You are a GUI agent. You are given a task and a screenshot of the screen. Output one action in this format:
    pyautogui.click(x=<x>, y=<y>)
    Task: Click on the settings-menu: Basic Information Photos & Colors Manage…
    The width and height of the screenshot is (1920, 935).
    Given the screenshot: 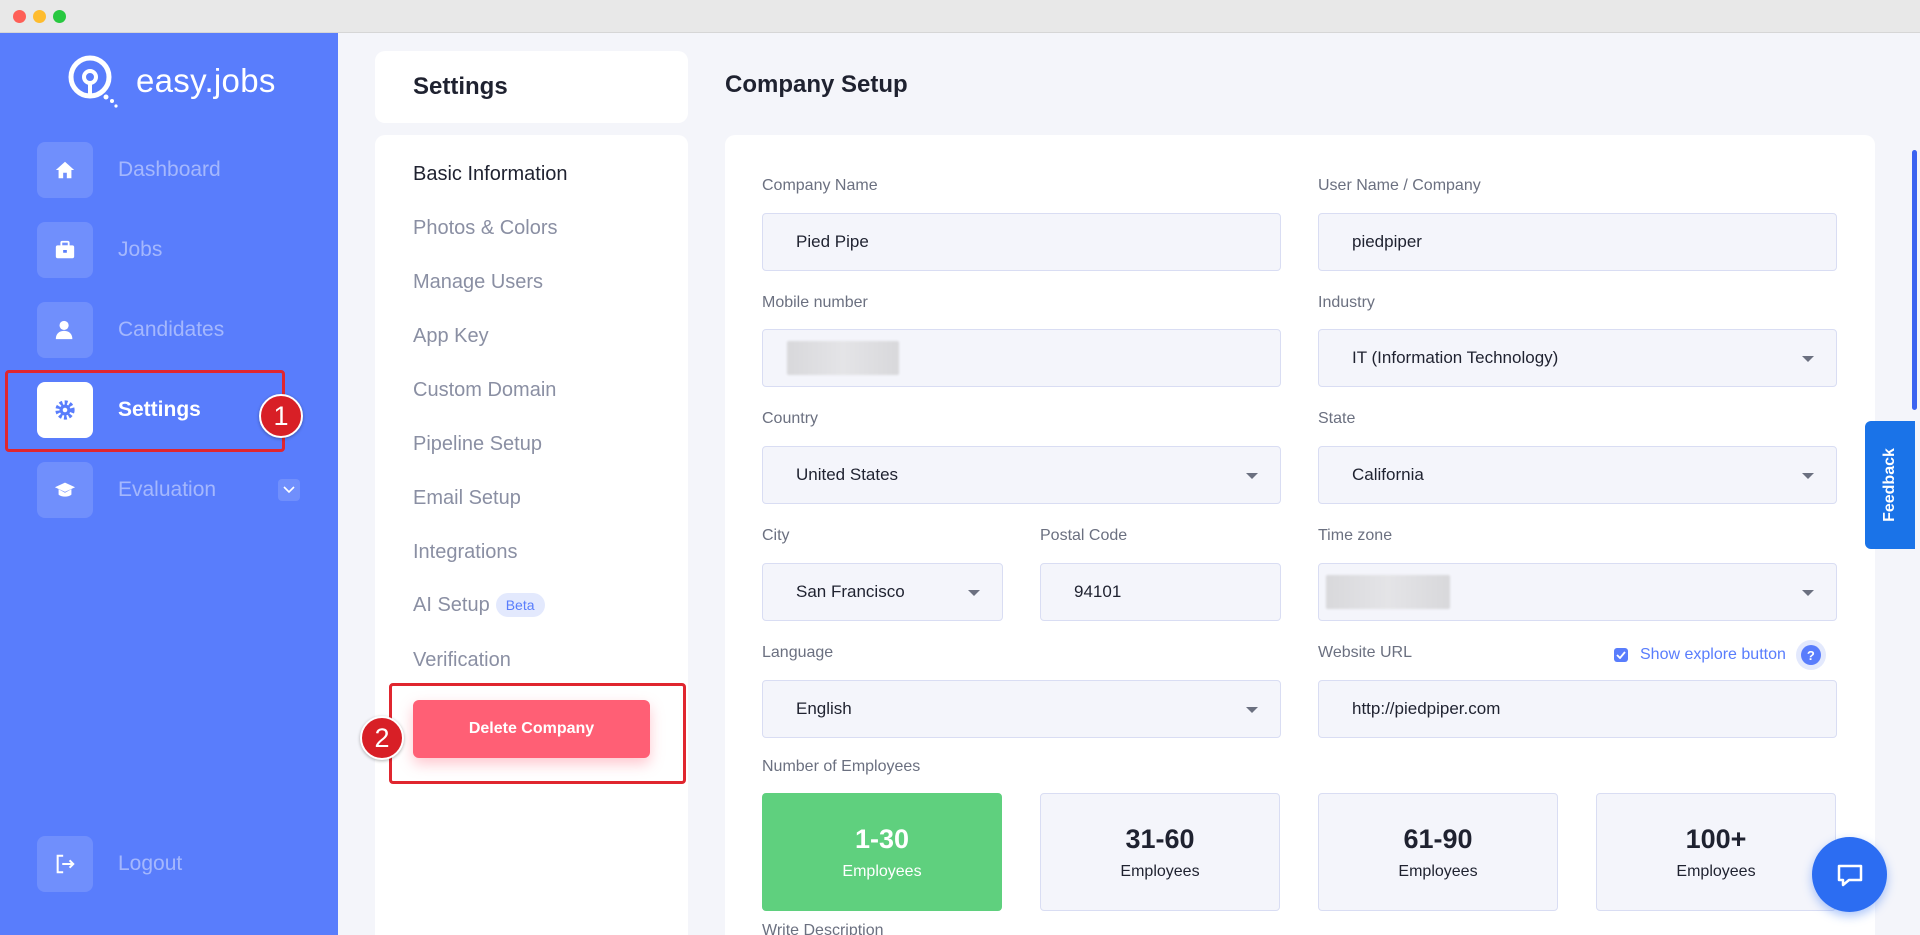 What is the action you would take?
    pyautogui.click(x=531, y=535)
    